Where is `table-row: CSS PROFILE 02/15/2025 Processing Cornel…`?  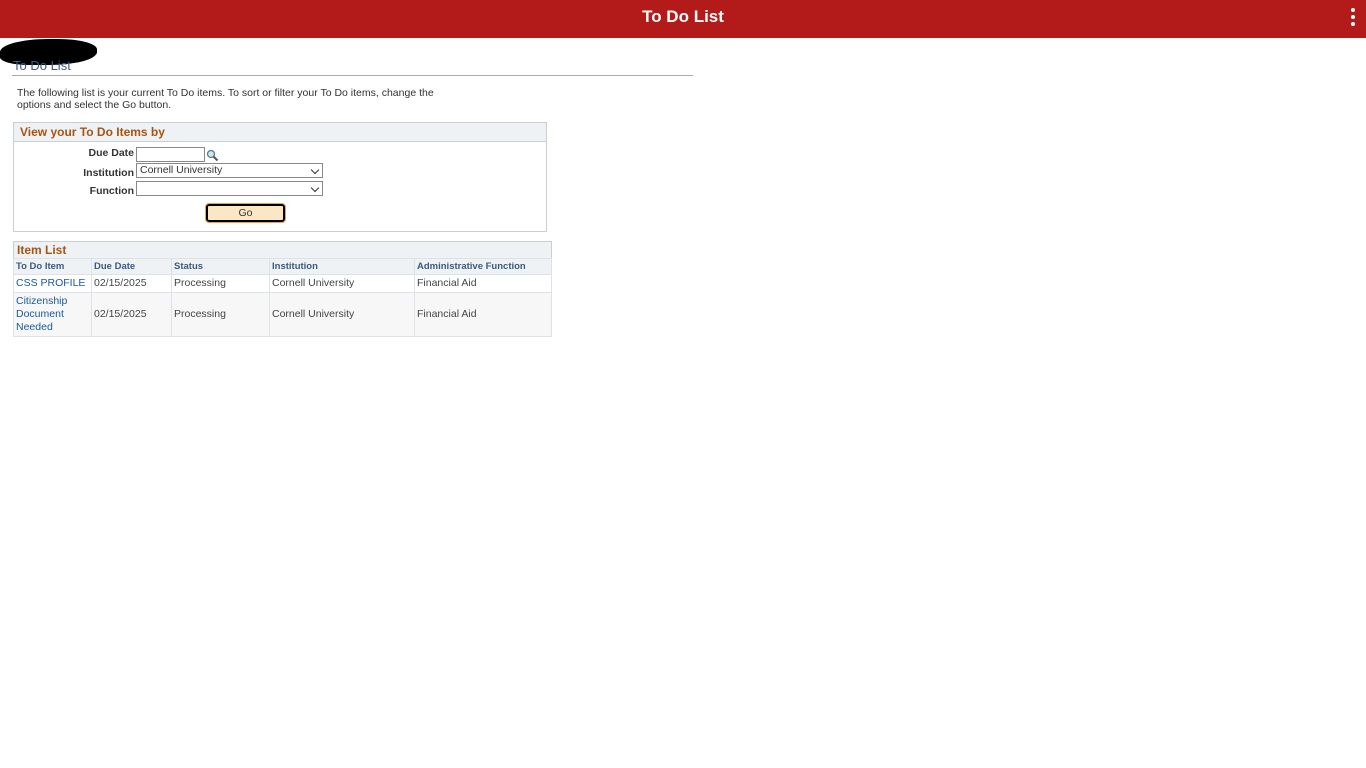 table-row: CSS PROFILE 02/15/2025 Processing Cornel… is located at coordinates (282, 283).